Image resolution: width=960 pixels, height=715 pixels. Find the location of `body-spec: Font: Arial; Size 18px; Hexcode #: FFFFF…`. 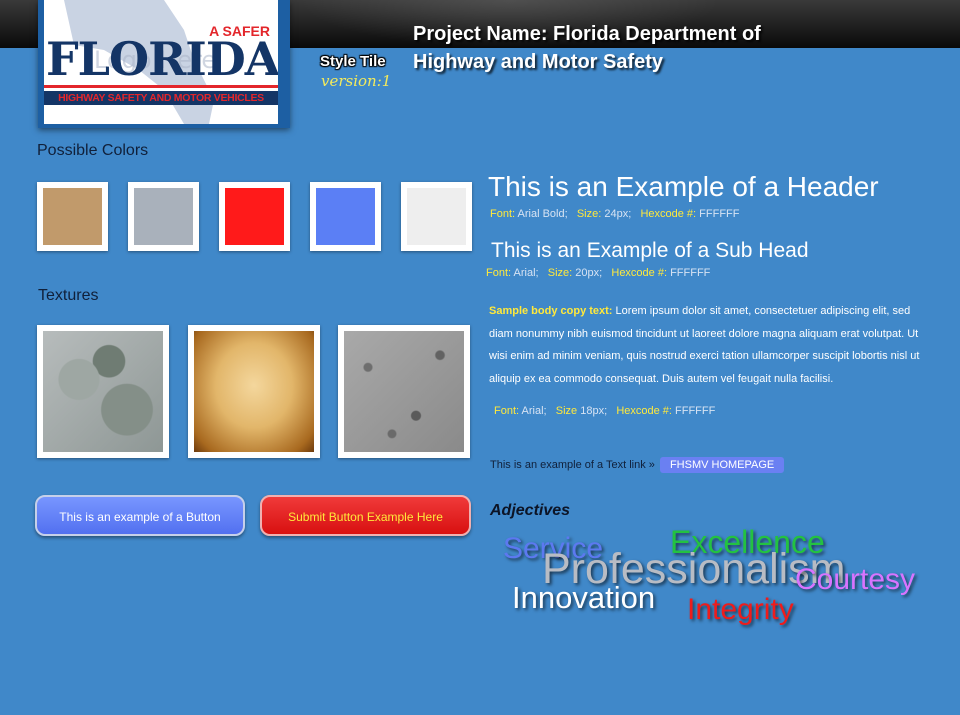

body-spec: Font: Arial; Size 18px; Hexcode #: FFFFF… is located at coordinates (604, 411).